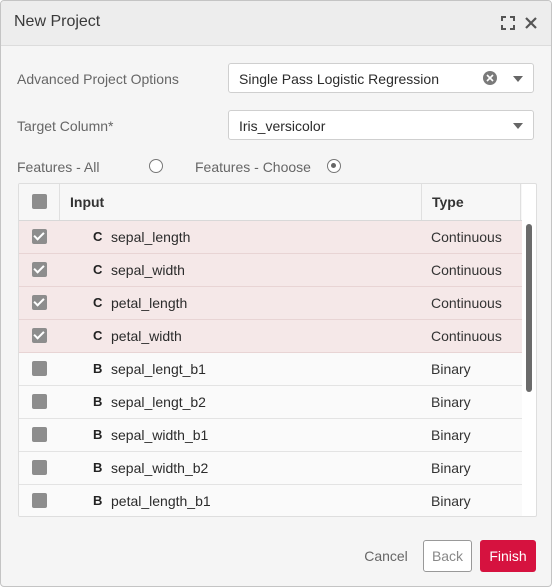 The height and width of the screenshot is (587, 552). I want to click on column-header-input: Input, so click(87, 202).